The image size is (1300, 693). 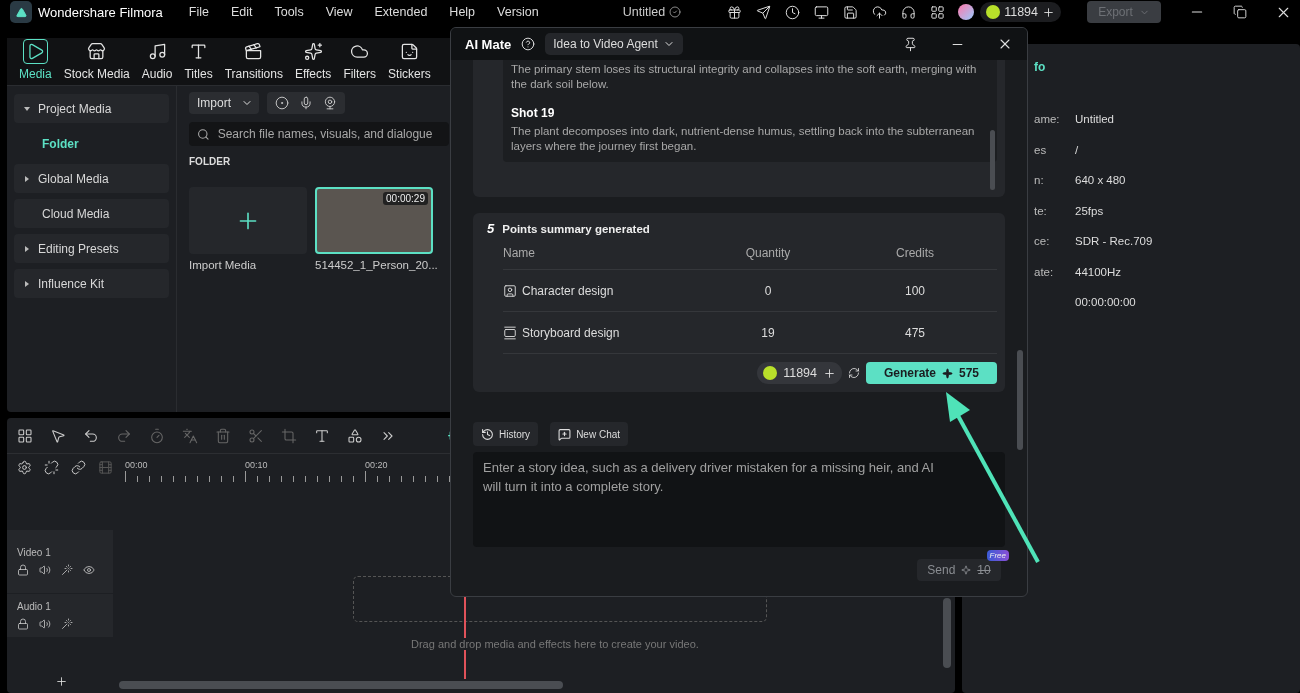 I want to click on section-heading: FOLDER, so click(x=210, y=161).